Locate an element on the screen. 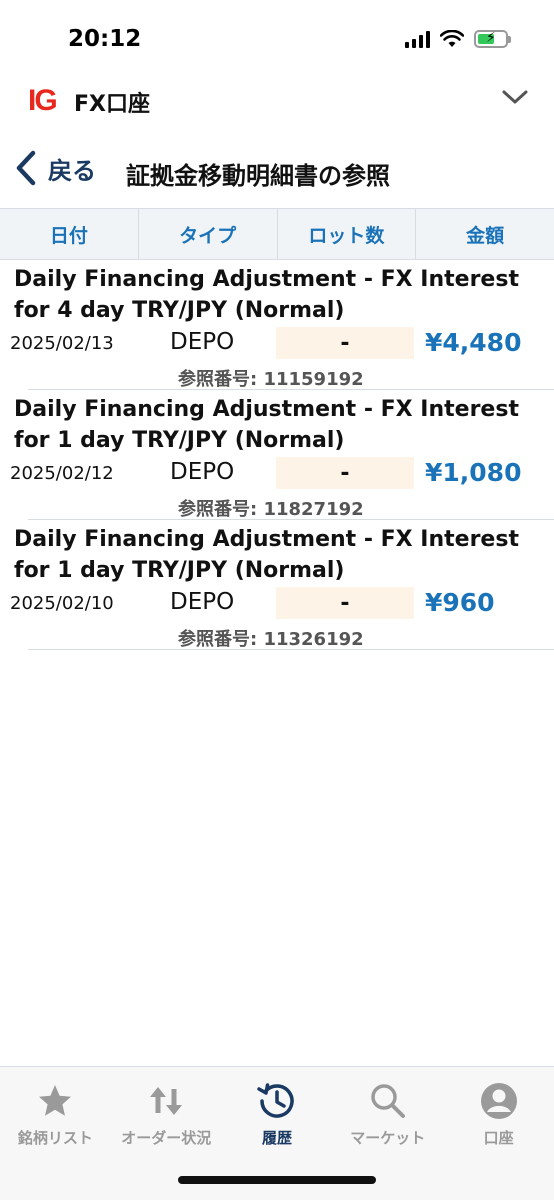  battery-icon: ⚡ is located at coordinates (492, 39).